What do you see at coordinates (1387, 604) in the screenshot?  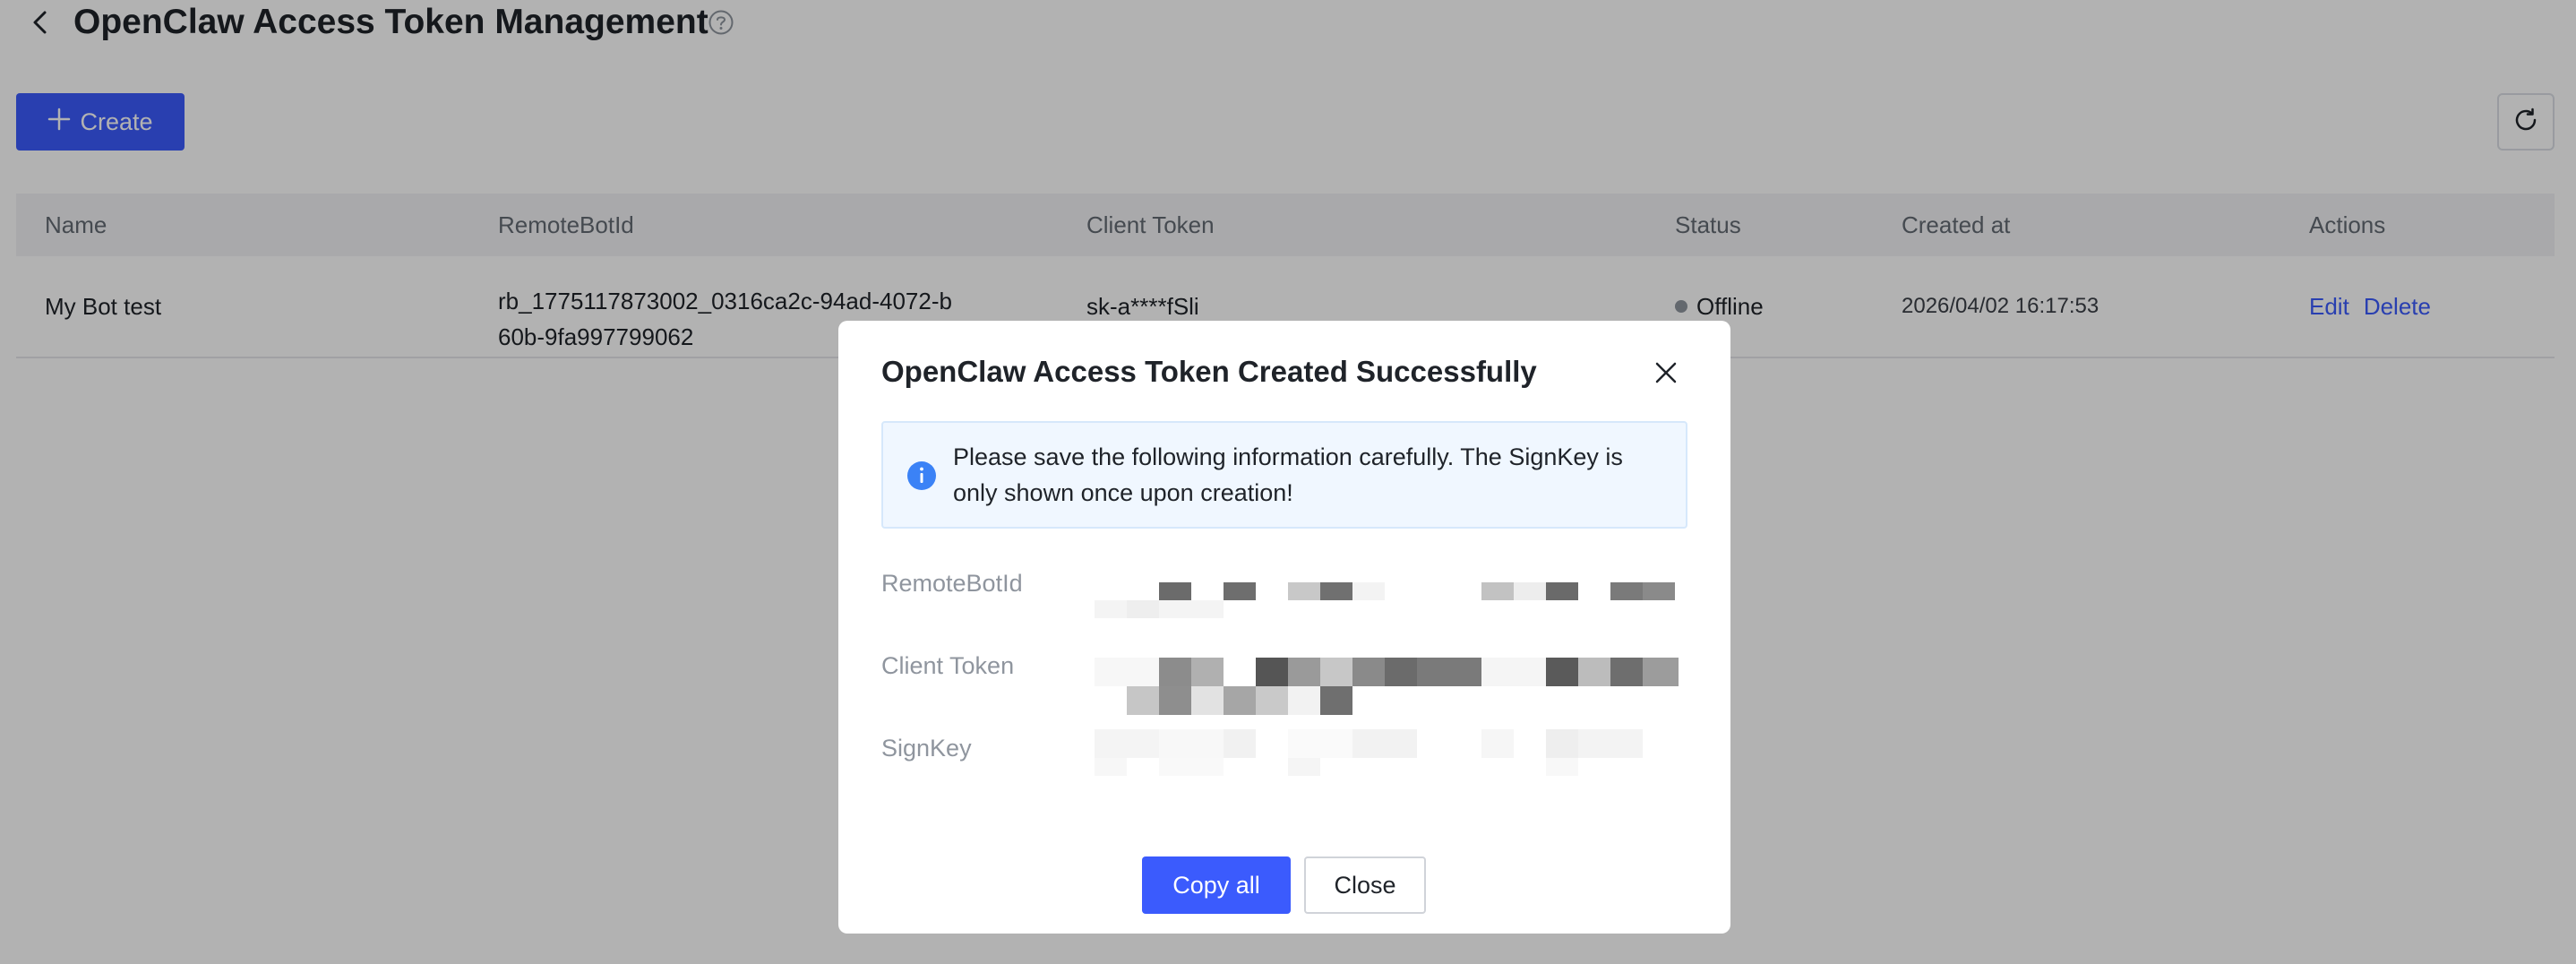 I see `redacted-remotebotid-value` at bounding box center [1387, 604].